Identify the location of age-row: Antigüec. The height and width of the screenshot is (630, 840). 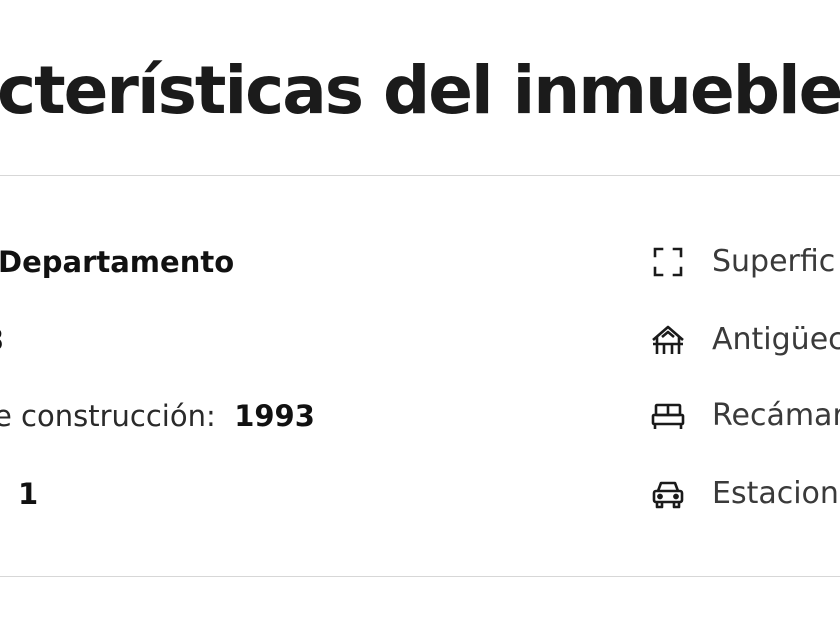
(745, 340).